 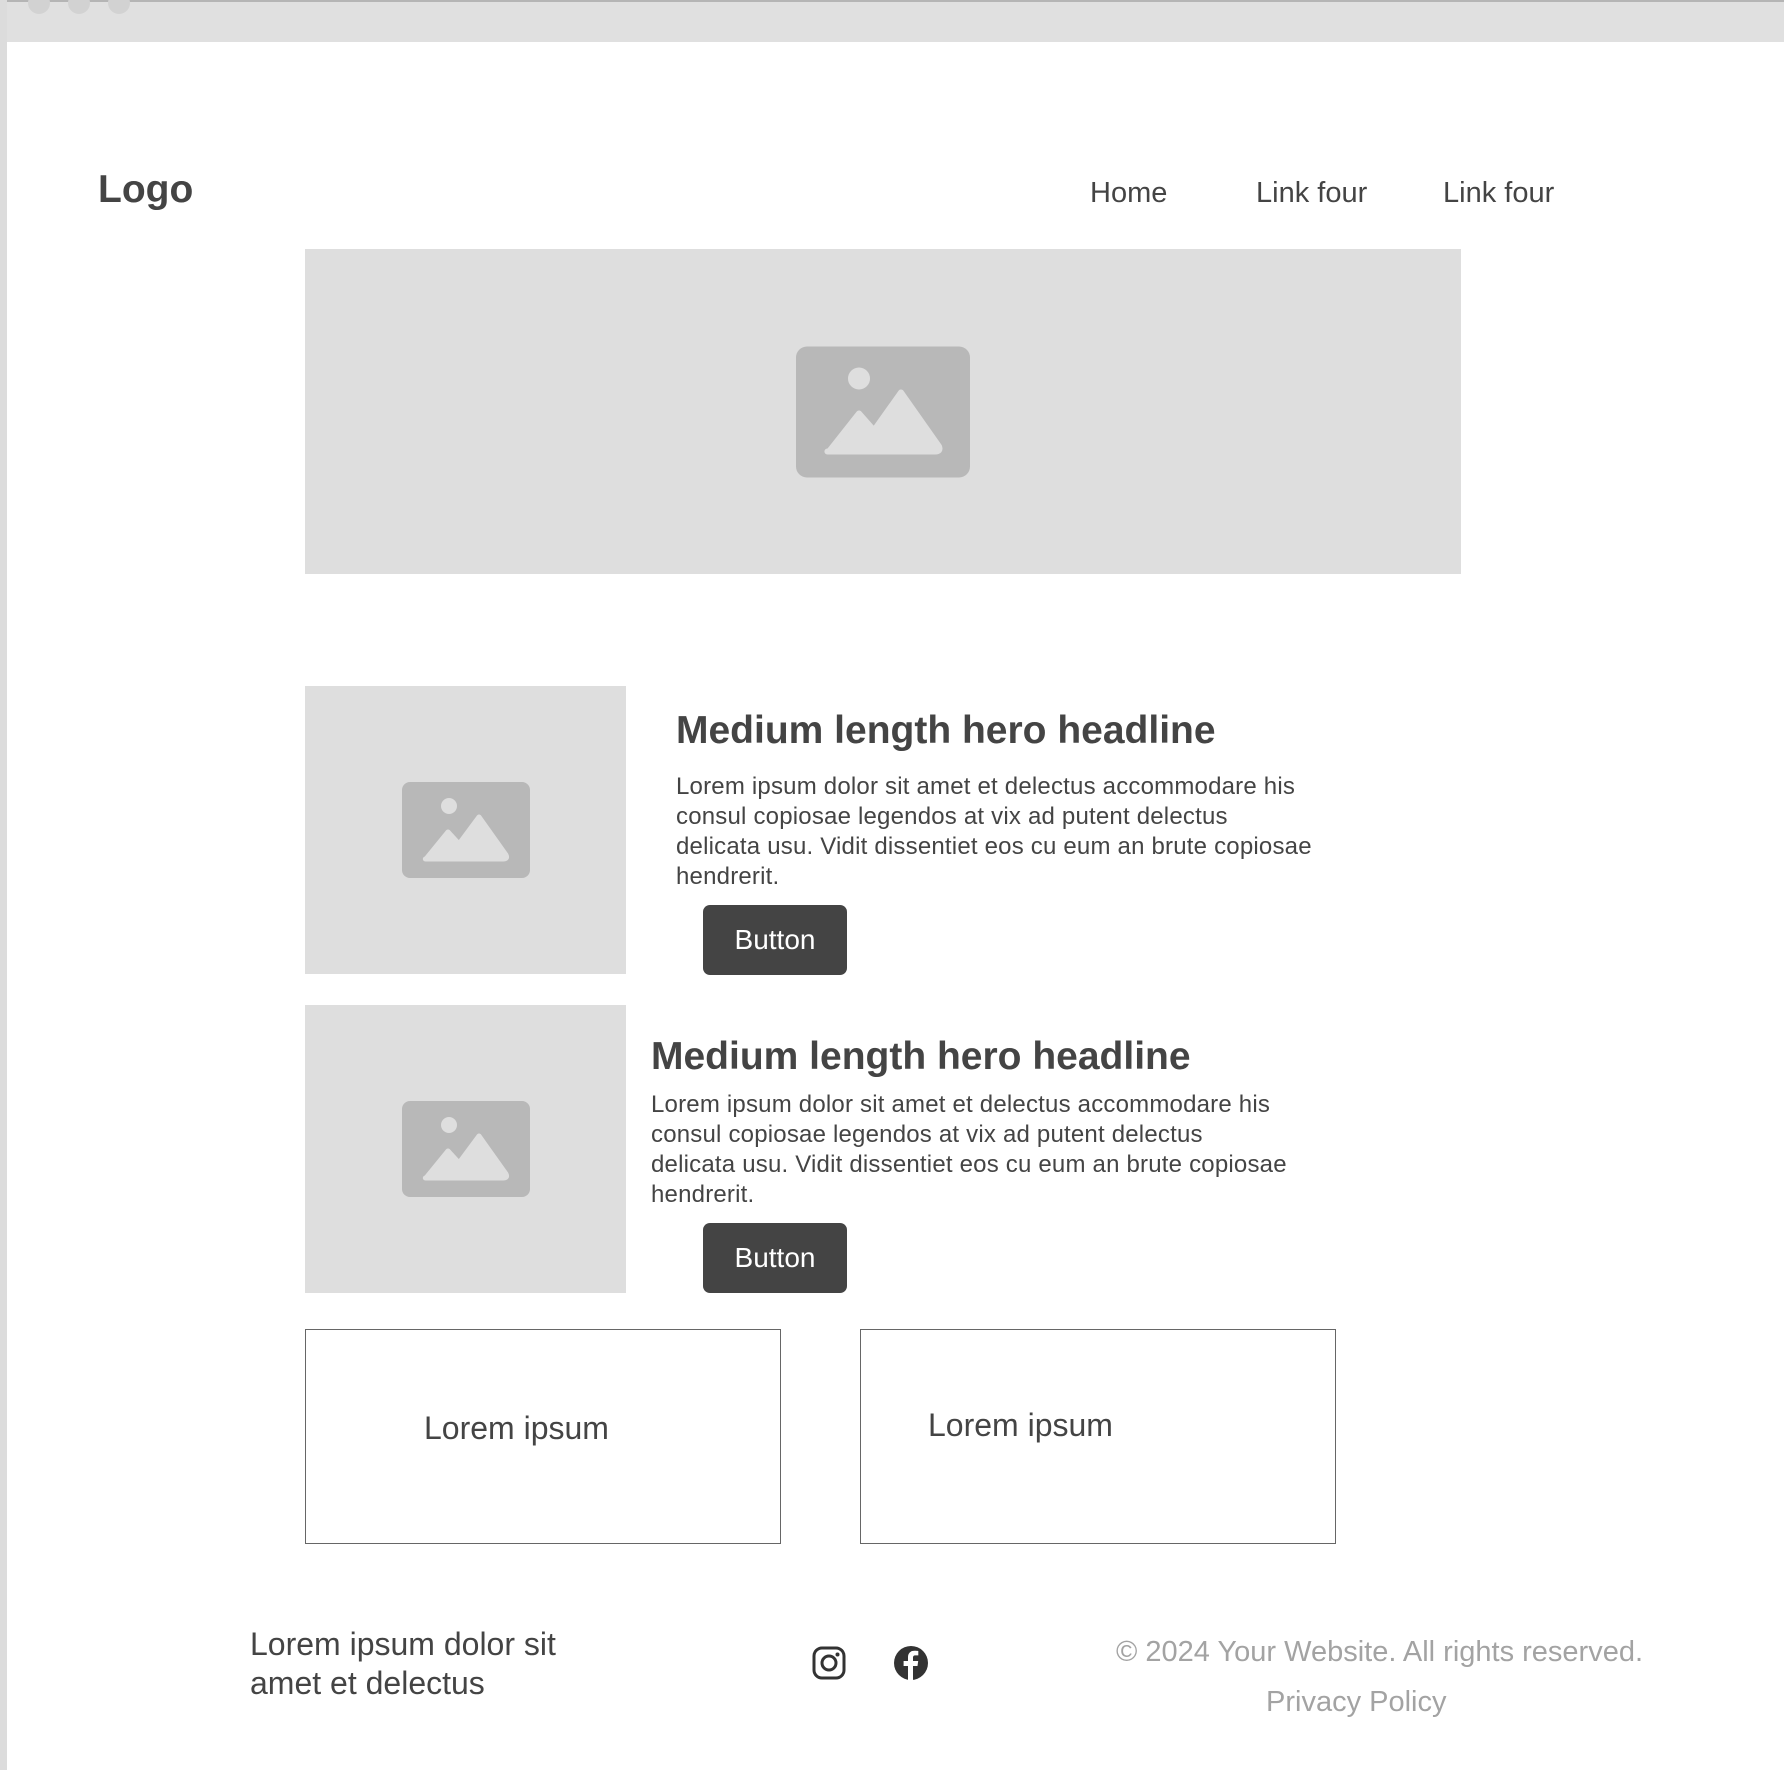 What do you see at coordinates (403, 1663) in the screenshot?
I see `footer-text: Lorem ipsum dolor sit amet et delectus` at bounding box center [403, 1663].